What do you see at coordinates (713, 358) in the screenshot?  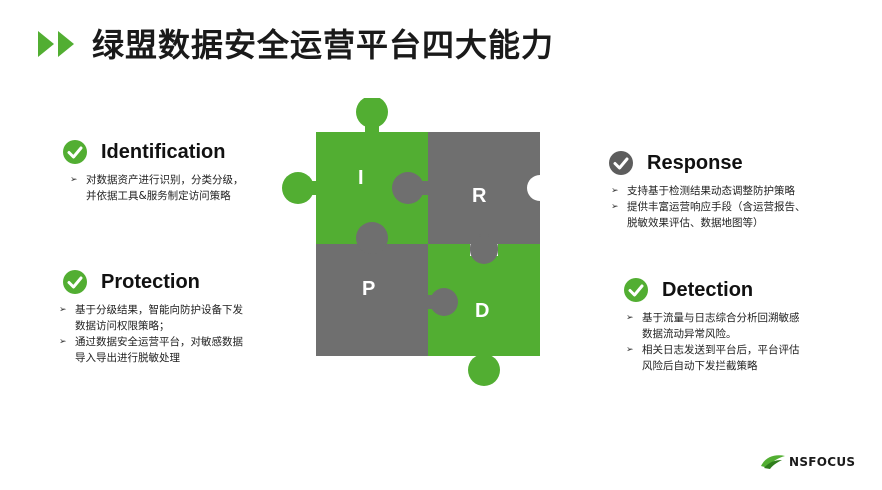 I see `bullet-item: ➢ 相关日志发送到平台后，平台评估 风险后自动下发拦截策略` at bounding box center [713, 358].